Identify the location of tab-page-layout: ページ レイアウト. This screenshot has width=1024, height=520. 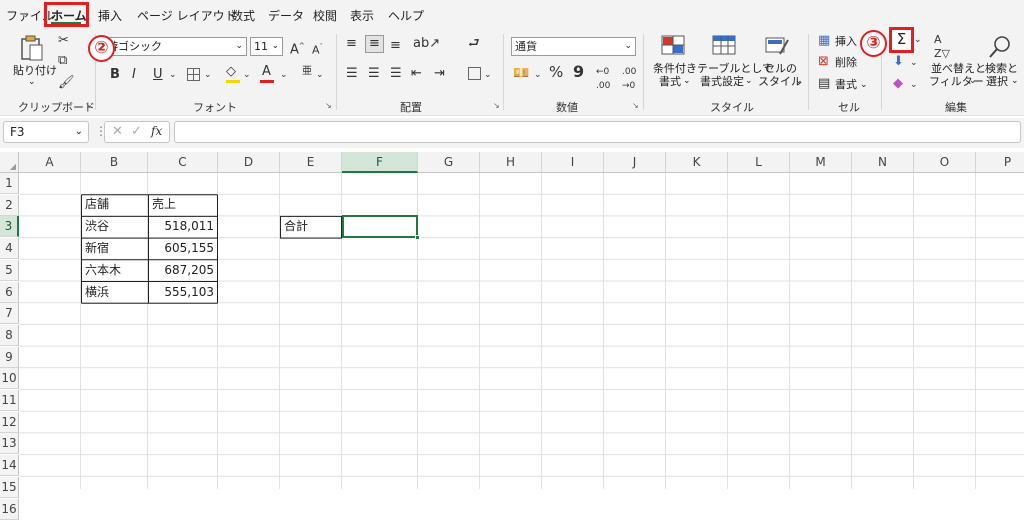
(187, 15).